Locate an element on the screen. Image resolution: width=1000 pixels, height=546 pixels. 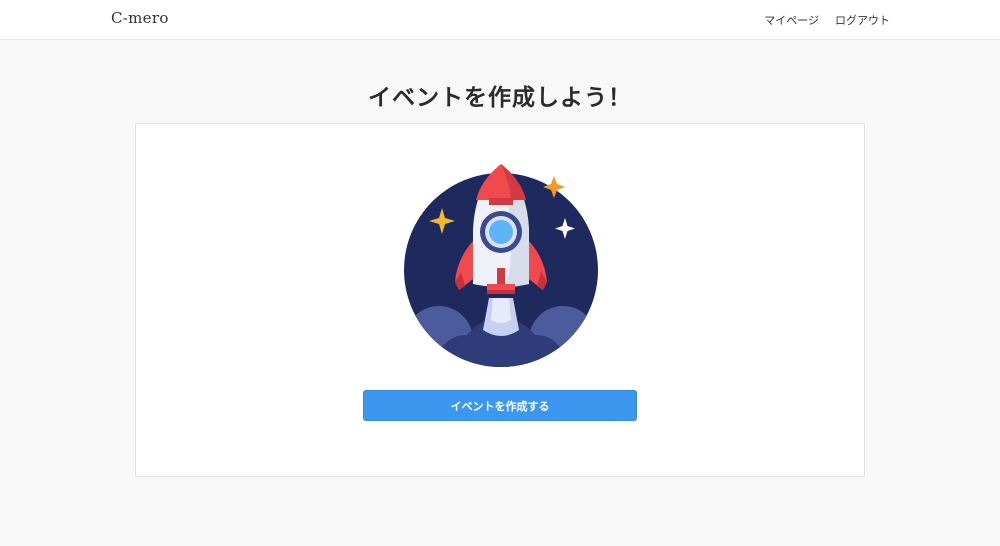
create-event-button: イベントを作成する is located at coordinates (500, 405).